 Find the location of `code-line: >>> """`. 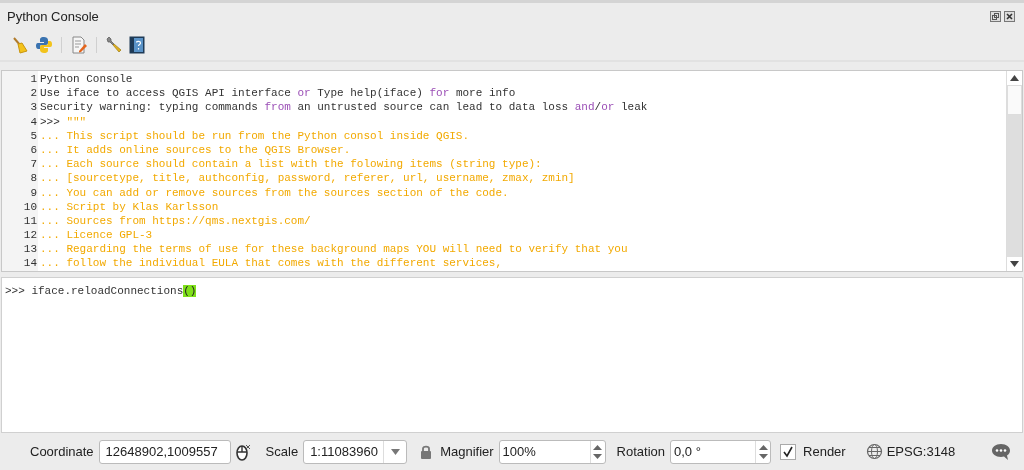

code-line: >>> """ is located at coordinates (64, 121).